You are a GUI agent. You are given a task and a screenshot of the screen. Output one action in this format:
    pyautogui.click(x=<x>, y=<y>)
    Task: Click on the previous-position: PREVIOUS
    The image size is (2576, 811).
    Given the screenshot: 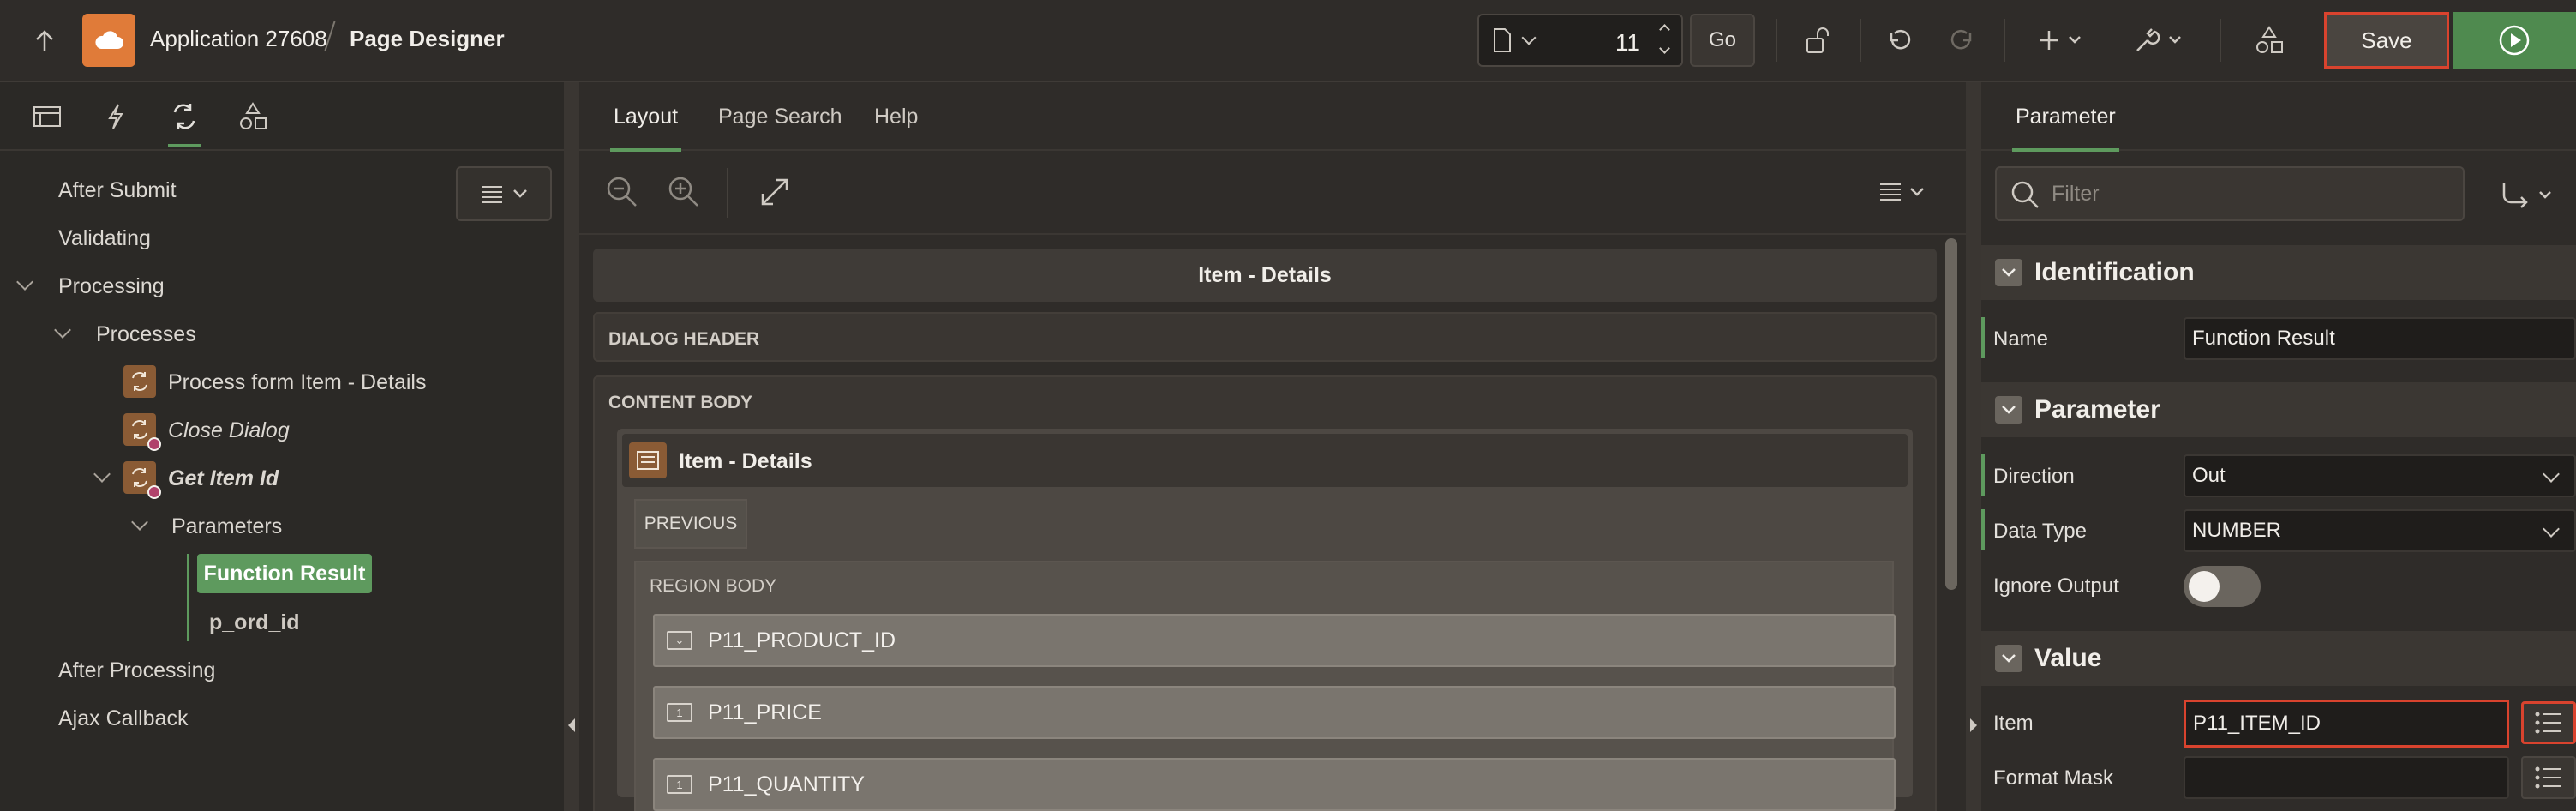 What is the action you would take?
    pyautogui.click(x=690, y=524)
    